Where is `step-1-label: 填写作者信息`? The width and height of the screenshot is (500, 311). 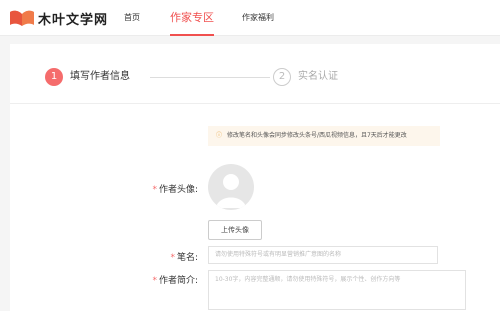 step-1-label: 填写作者信息 is located at coordinates (100, 76).